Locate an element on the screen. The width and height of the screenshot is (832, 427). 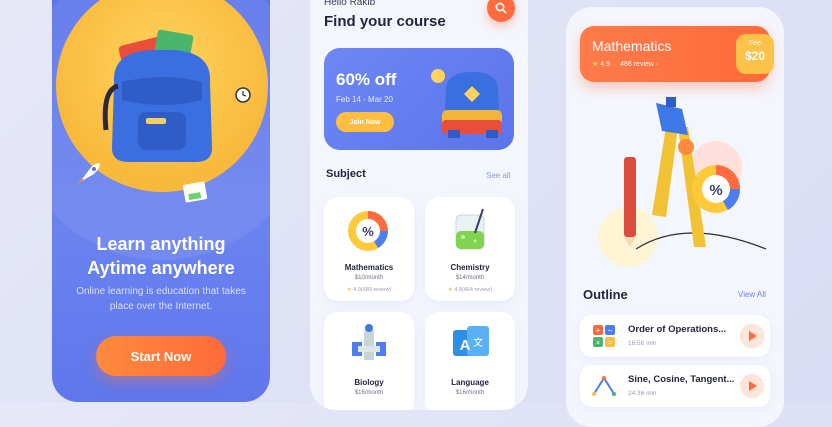
pie-chart-icon: % is located at coordinates (368, 231).